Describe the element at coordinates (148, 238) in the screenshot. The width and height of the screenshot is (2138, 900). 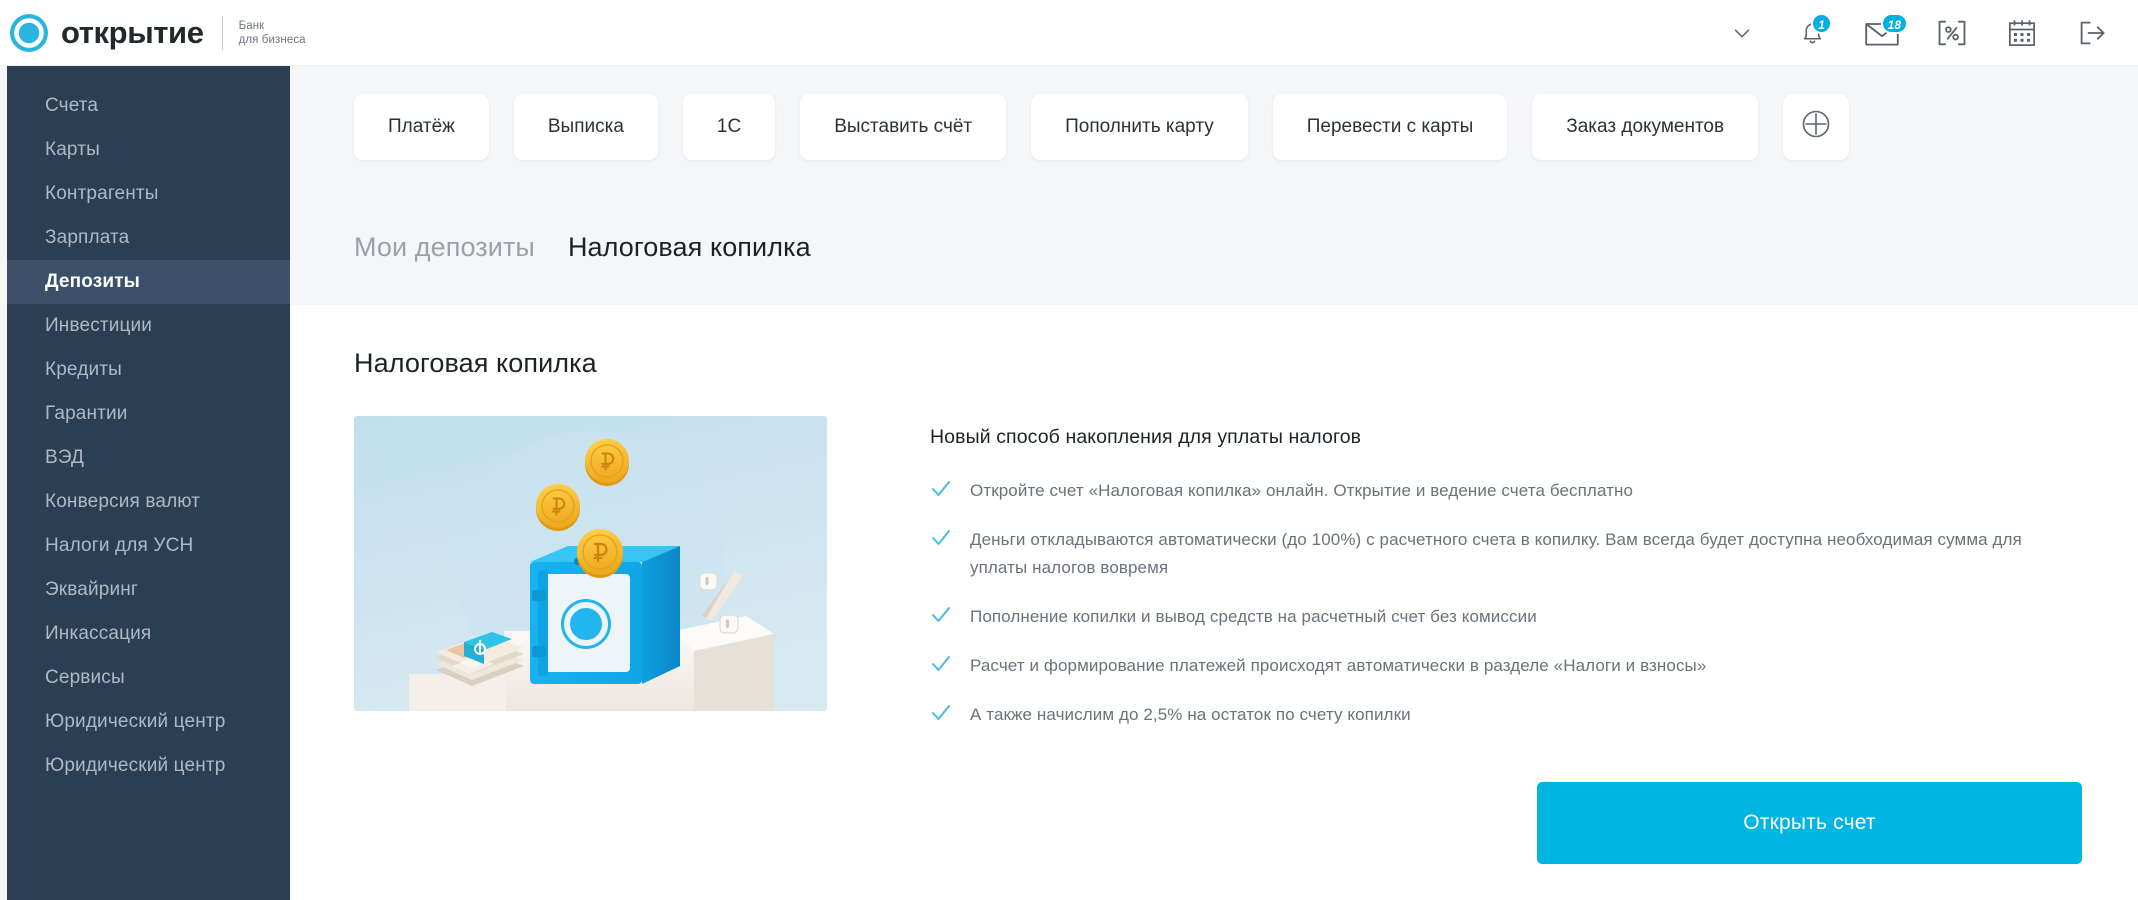
I see `sidebar-item-payroll: Зарплата` at that location.